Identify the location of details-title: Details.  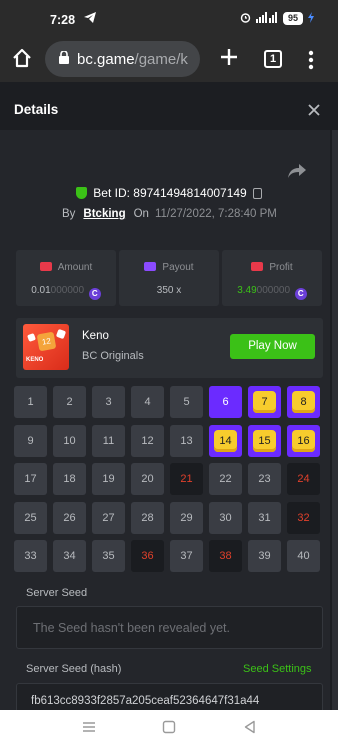
(36, 109).